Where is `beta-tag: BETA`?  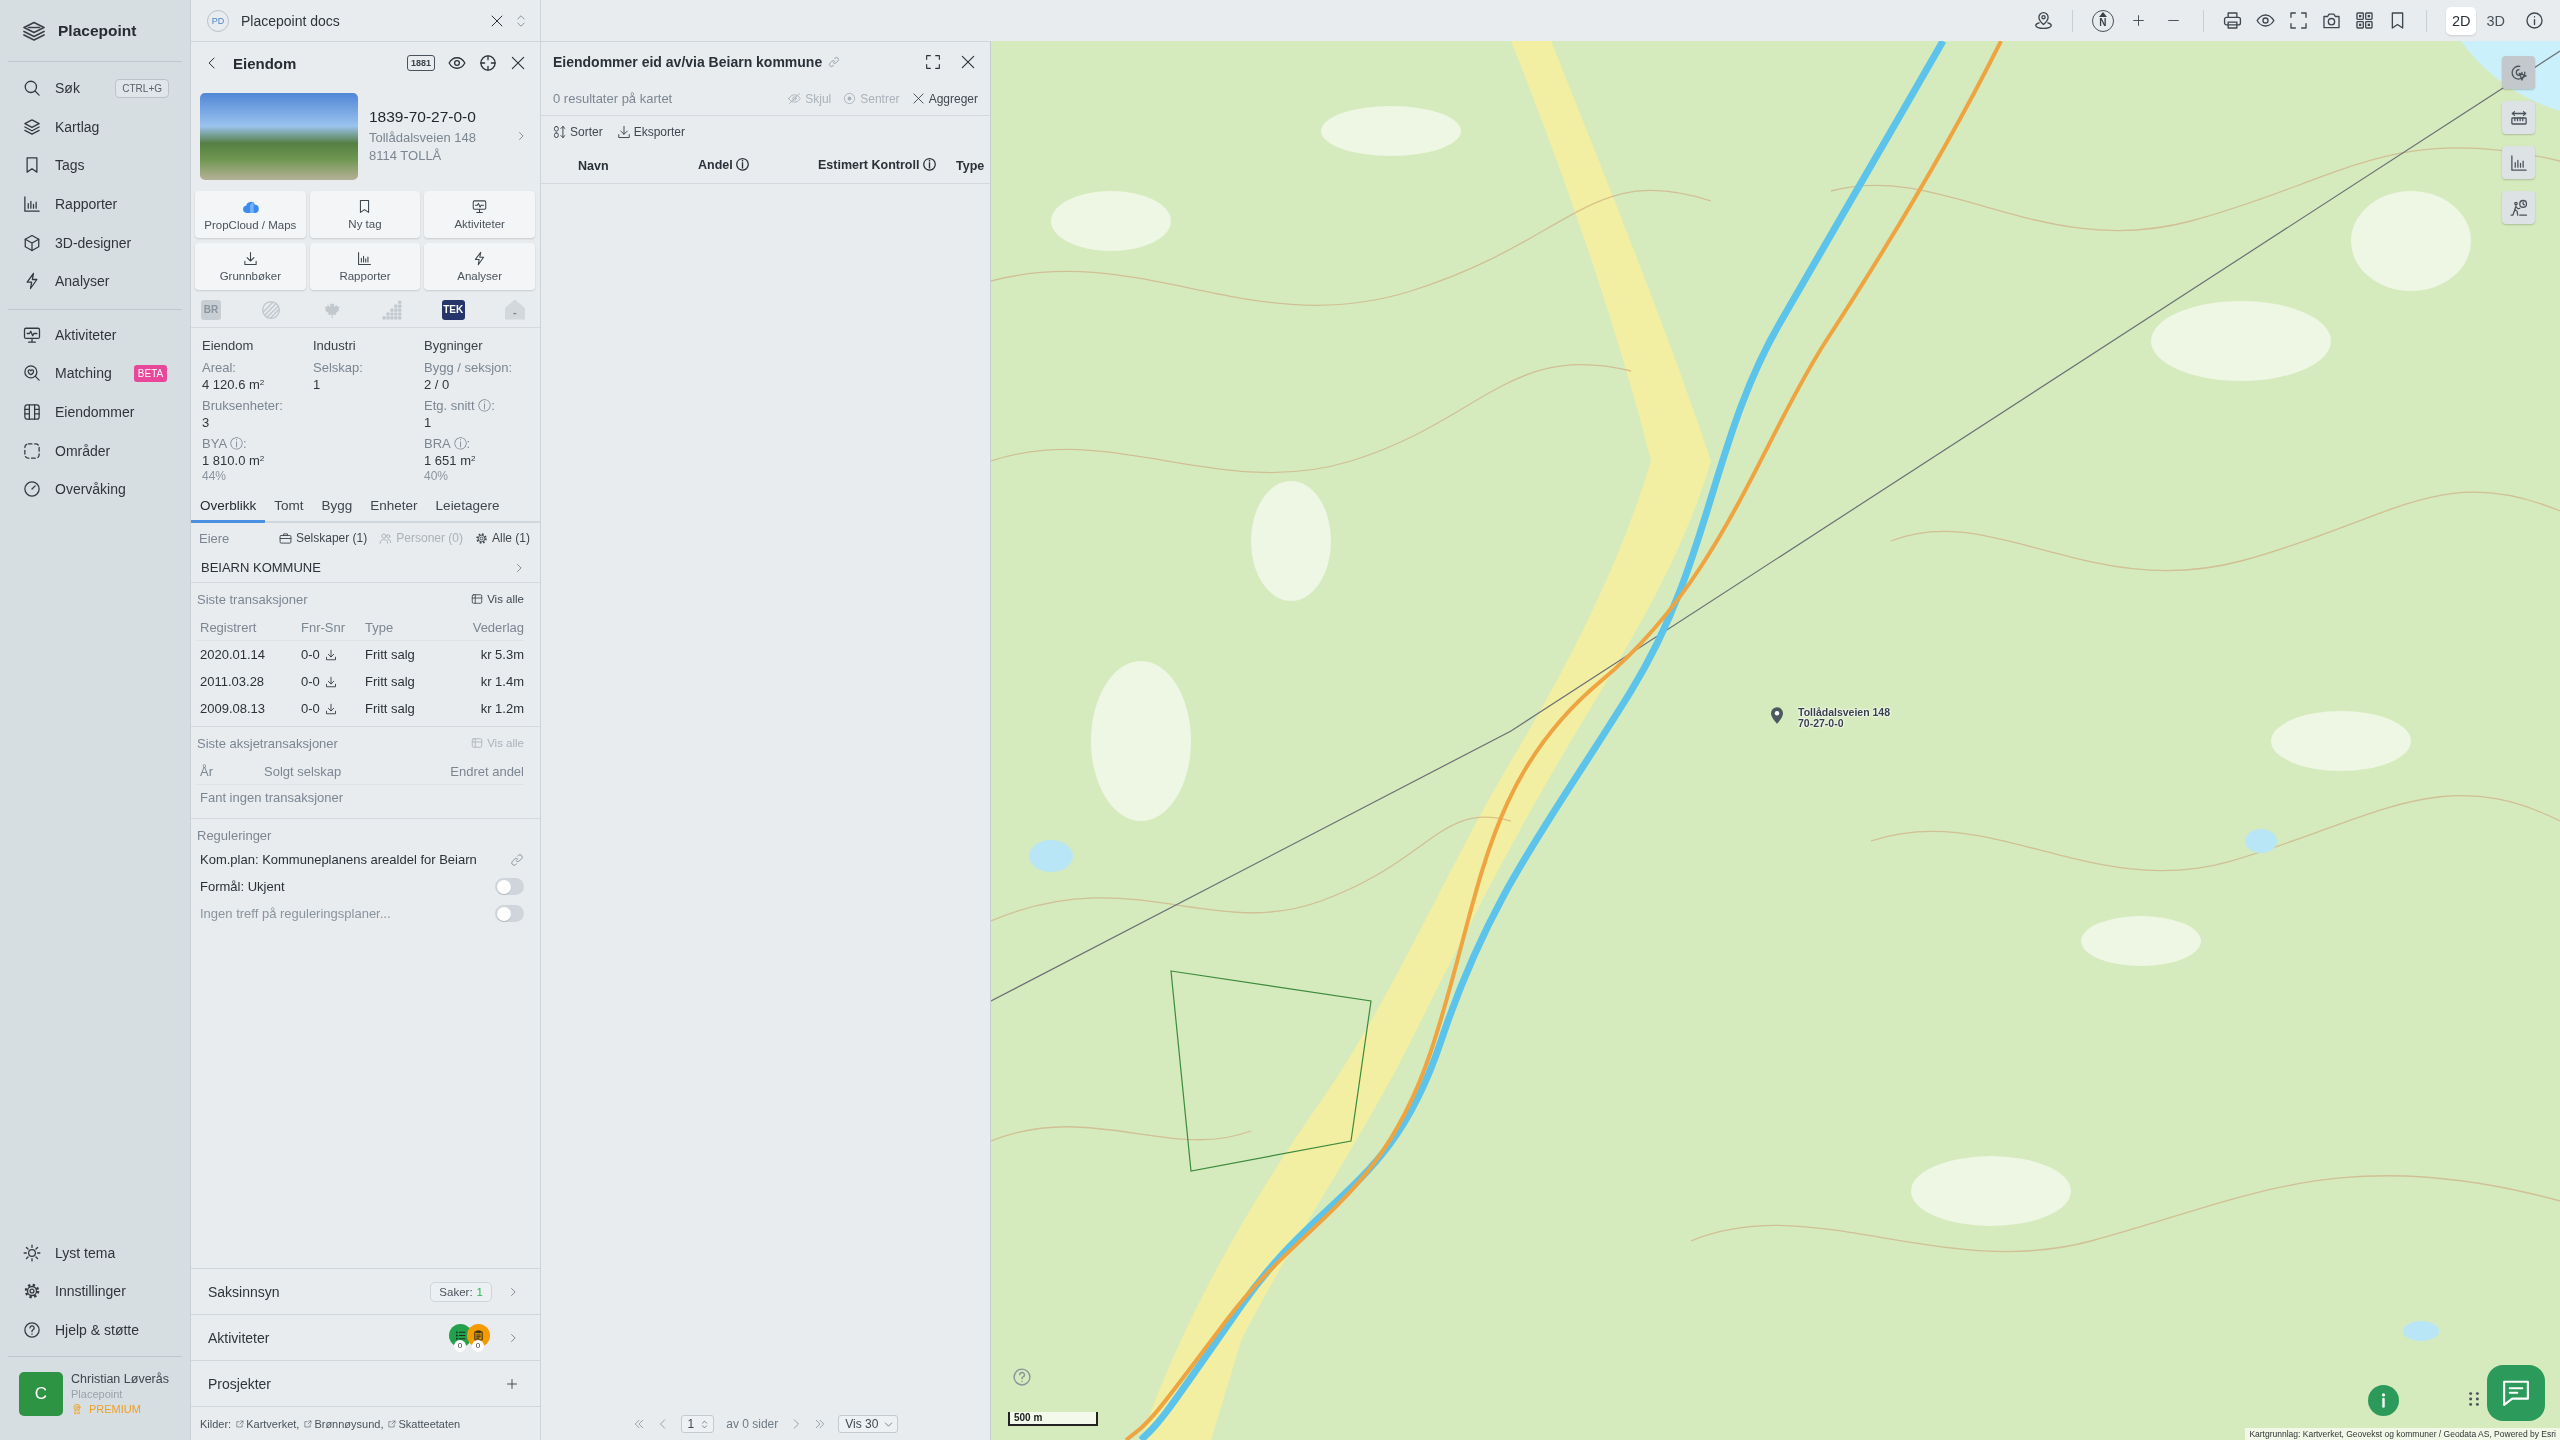
beta-tag: BETA is located at coordinates (150, 373).